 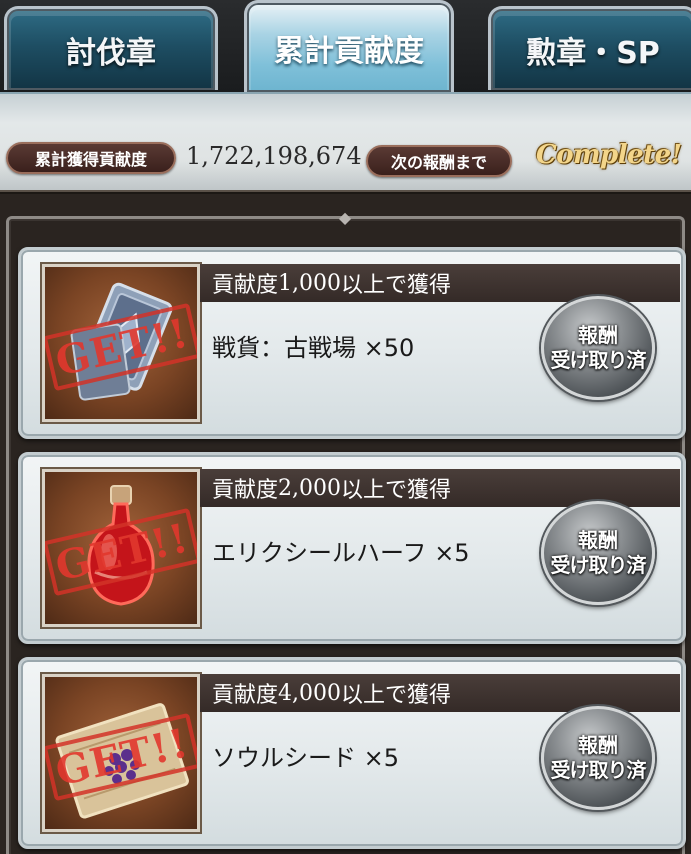 What do you see at coordinates (306, 758) in the screenshot?
I see `reward-item-name: ソウルシード ×5` at bounding box center [306, 758].